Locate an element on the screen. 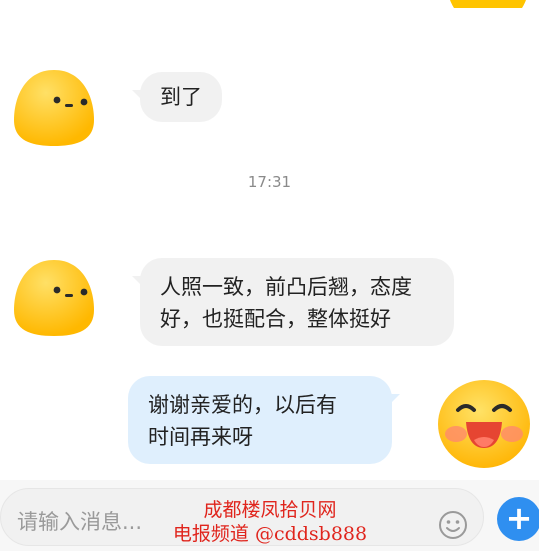 The image size is (539, 551). timestamp: 17:31 is located at coordinates (269, 182).